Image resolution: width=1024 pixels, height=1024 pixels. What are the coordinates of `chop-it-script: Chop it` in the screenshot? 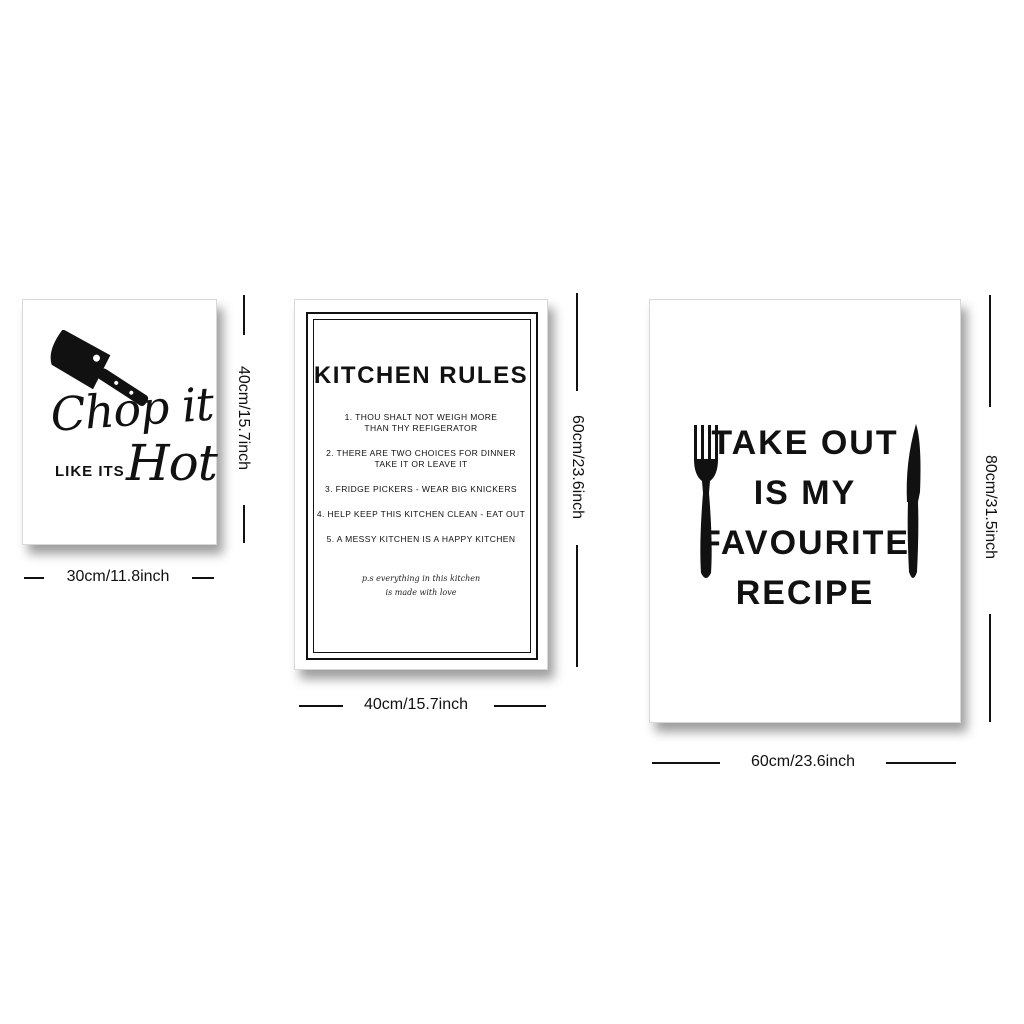 It's located at (131, 409).